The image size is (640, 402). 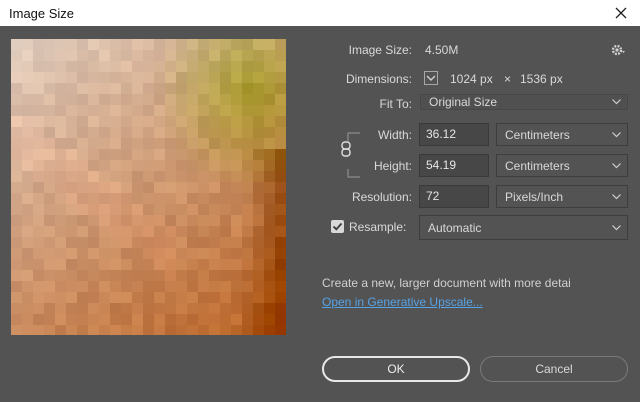 What do you see at coordinates (378, 227) in the screenshot?
I see `resample-label: Resample:` at bounding box center [378, 227].